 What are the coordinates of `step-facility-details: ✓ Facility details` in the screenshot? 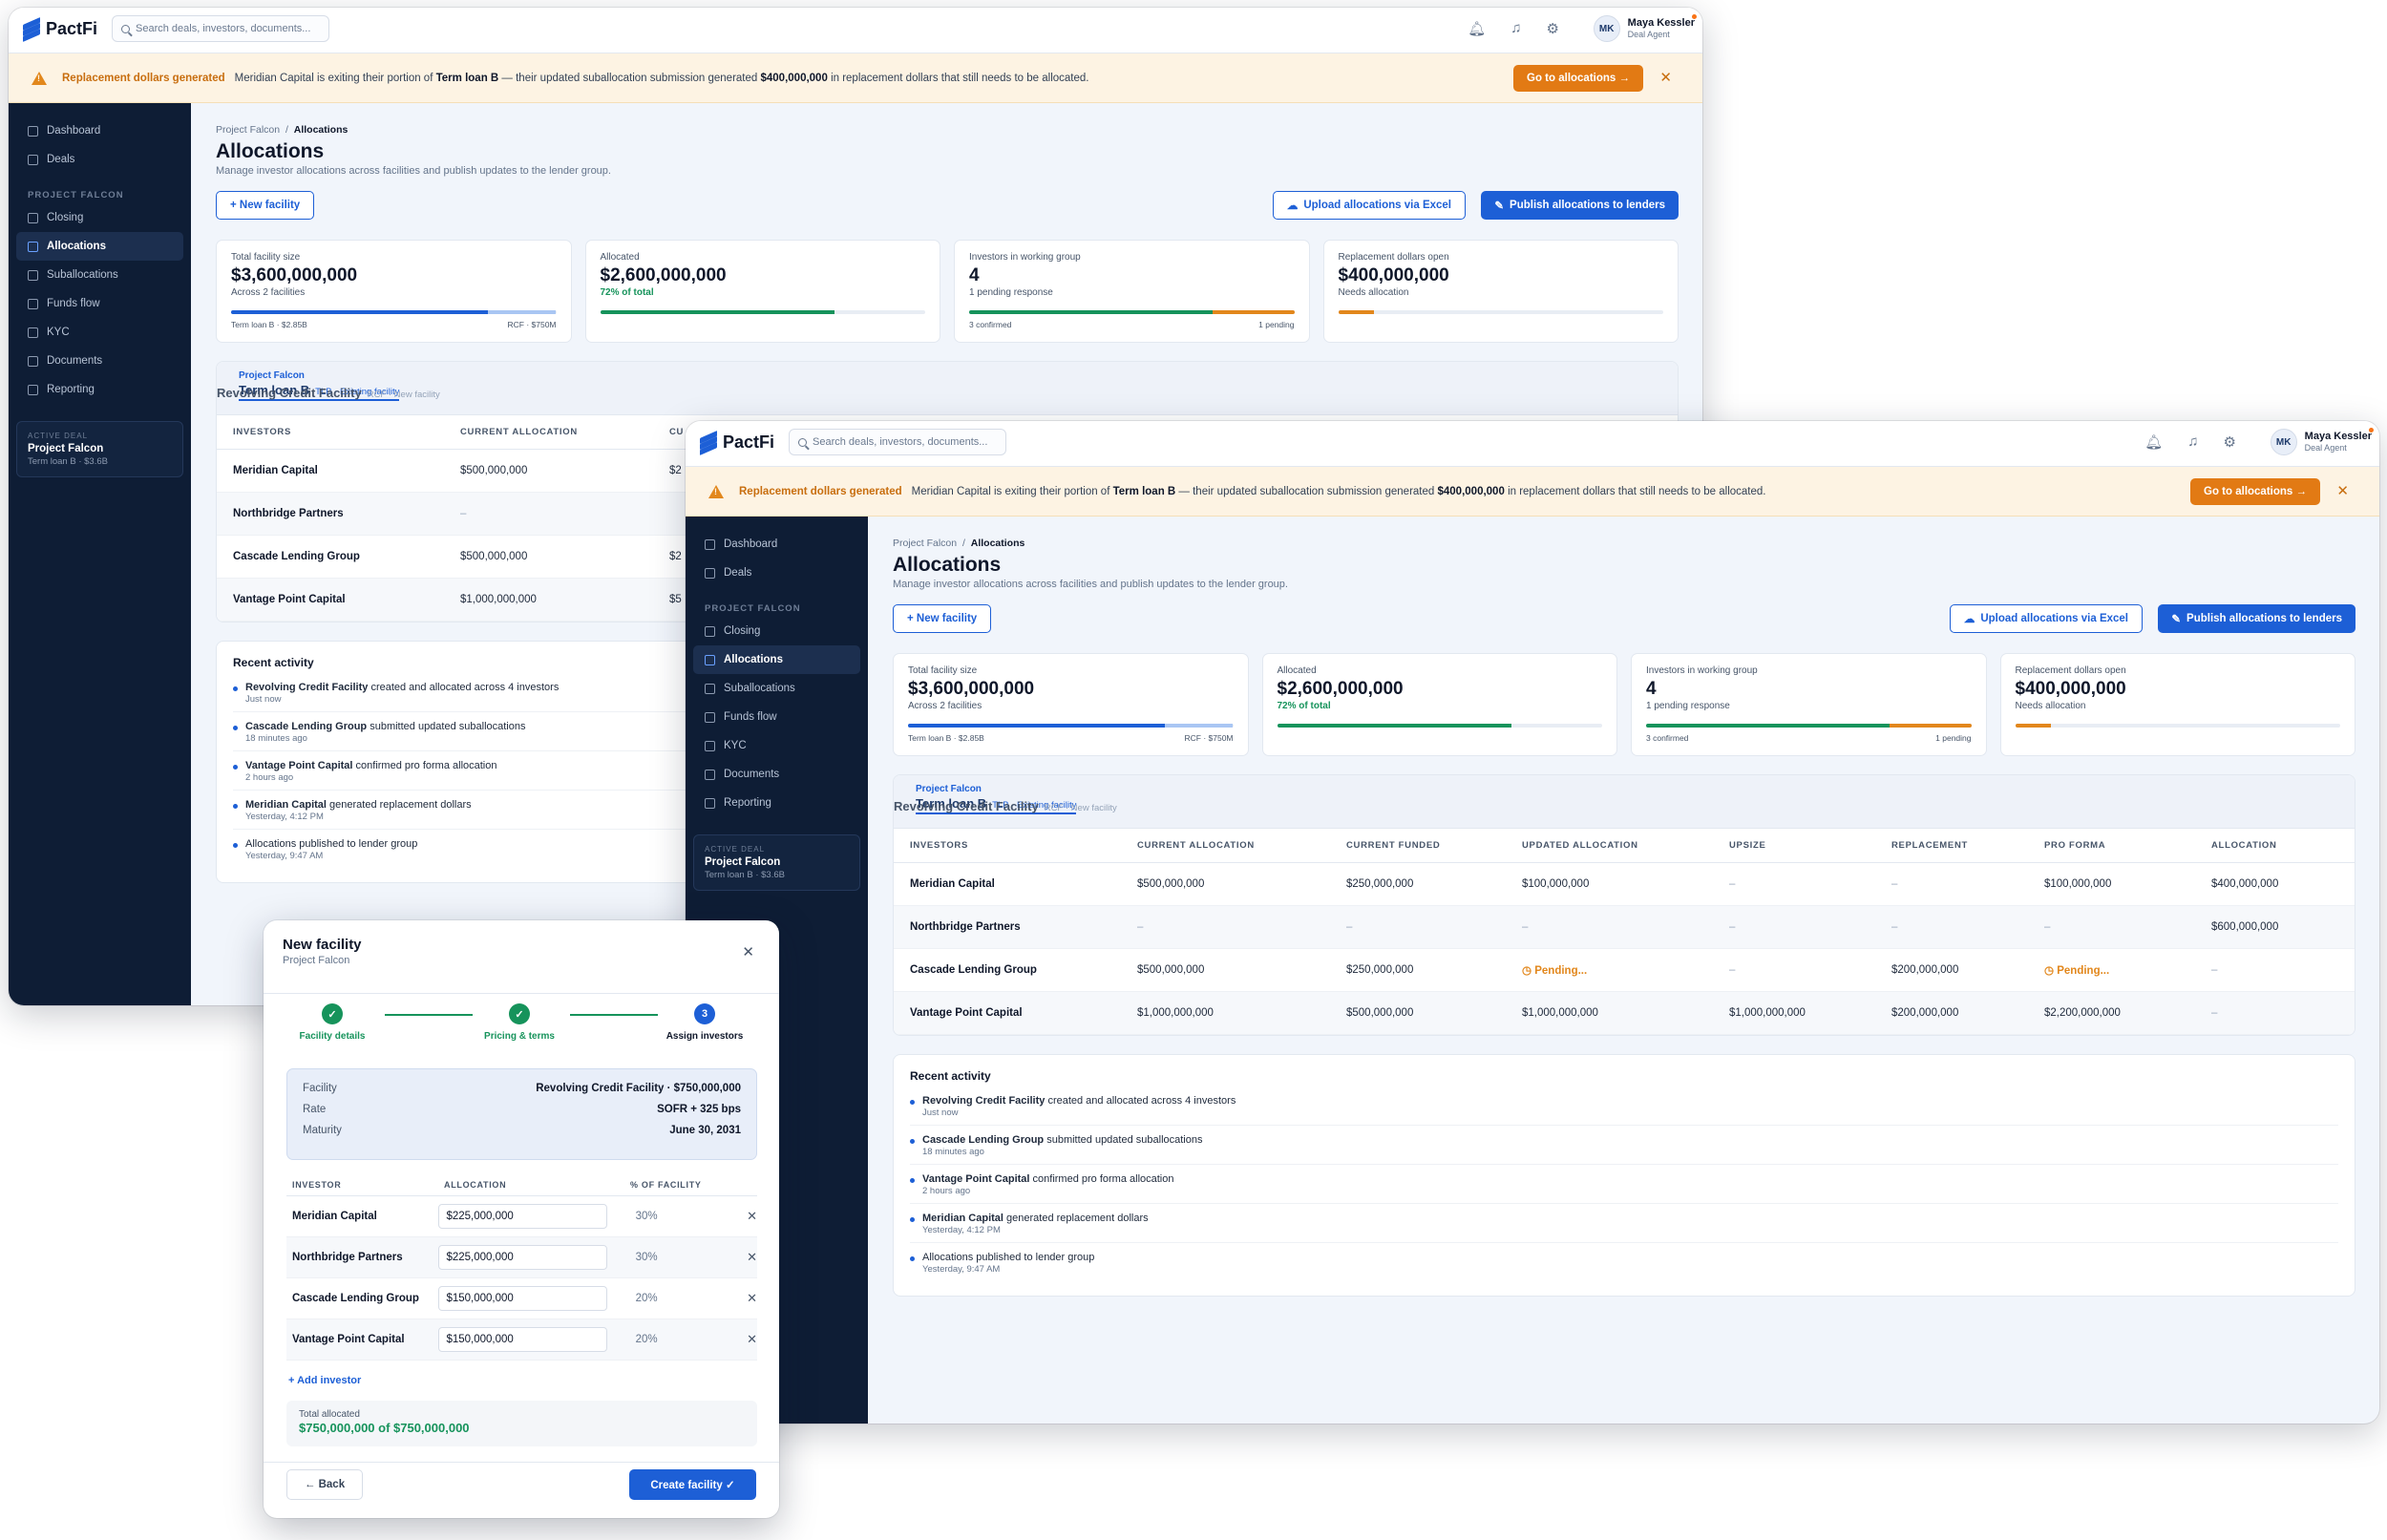 It's located at (332, 1022).